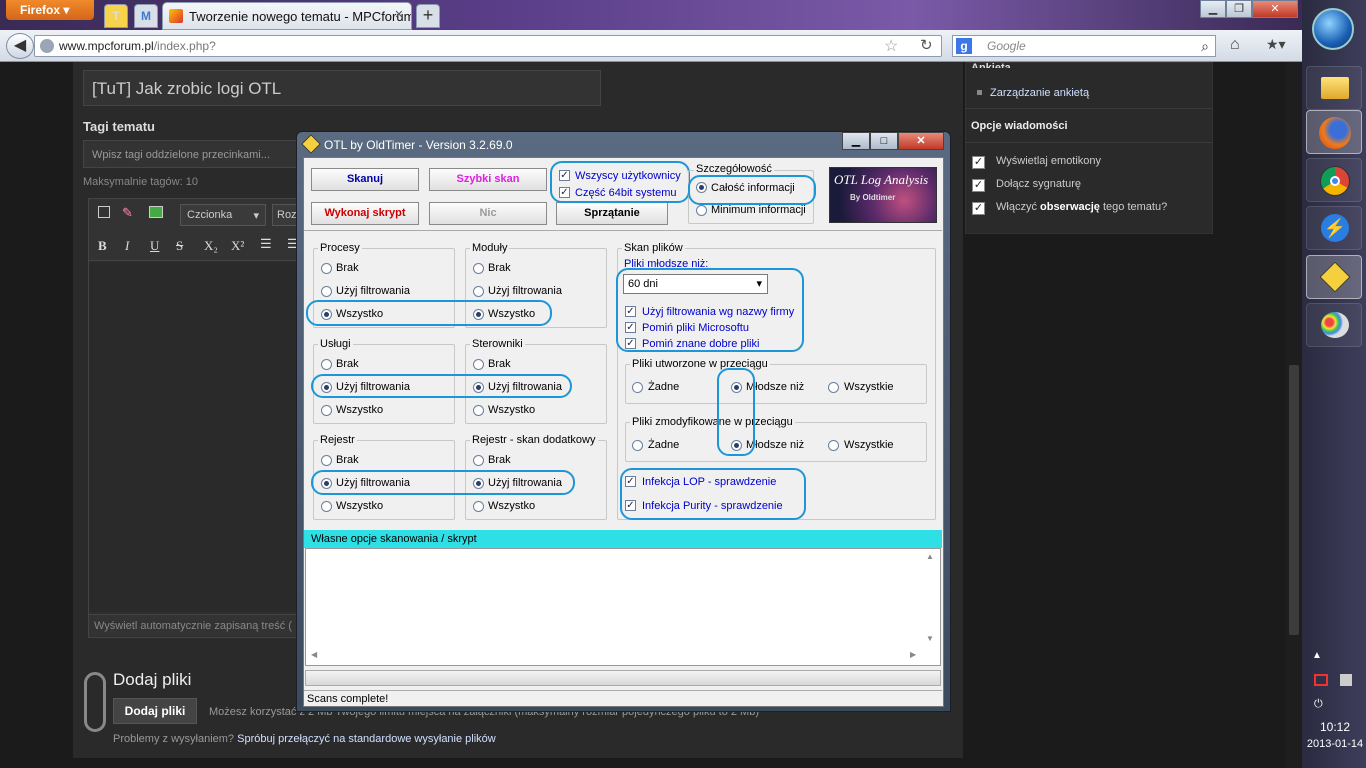  What do you see at coordinates (884, 141) in the screenshot?
I see `otl-maximize-button: □` at bounding box center [884, 141].